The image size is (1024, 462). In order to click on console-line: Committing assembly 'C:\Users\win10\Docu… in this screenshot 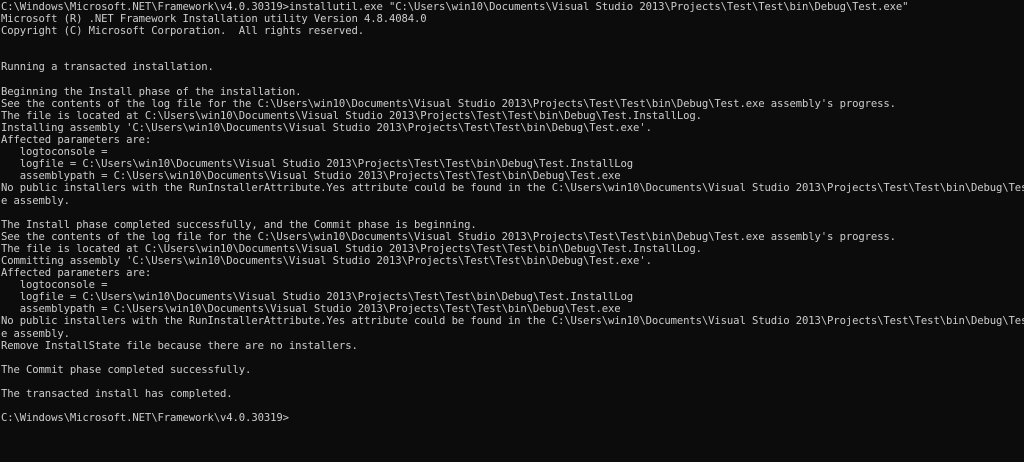, I will do `click(326, 260)`.